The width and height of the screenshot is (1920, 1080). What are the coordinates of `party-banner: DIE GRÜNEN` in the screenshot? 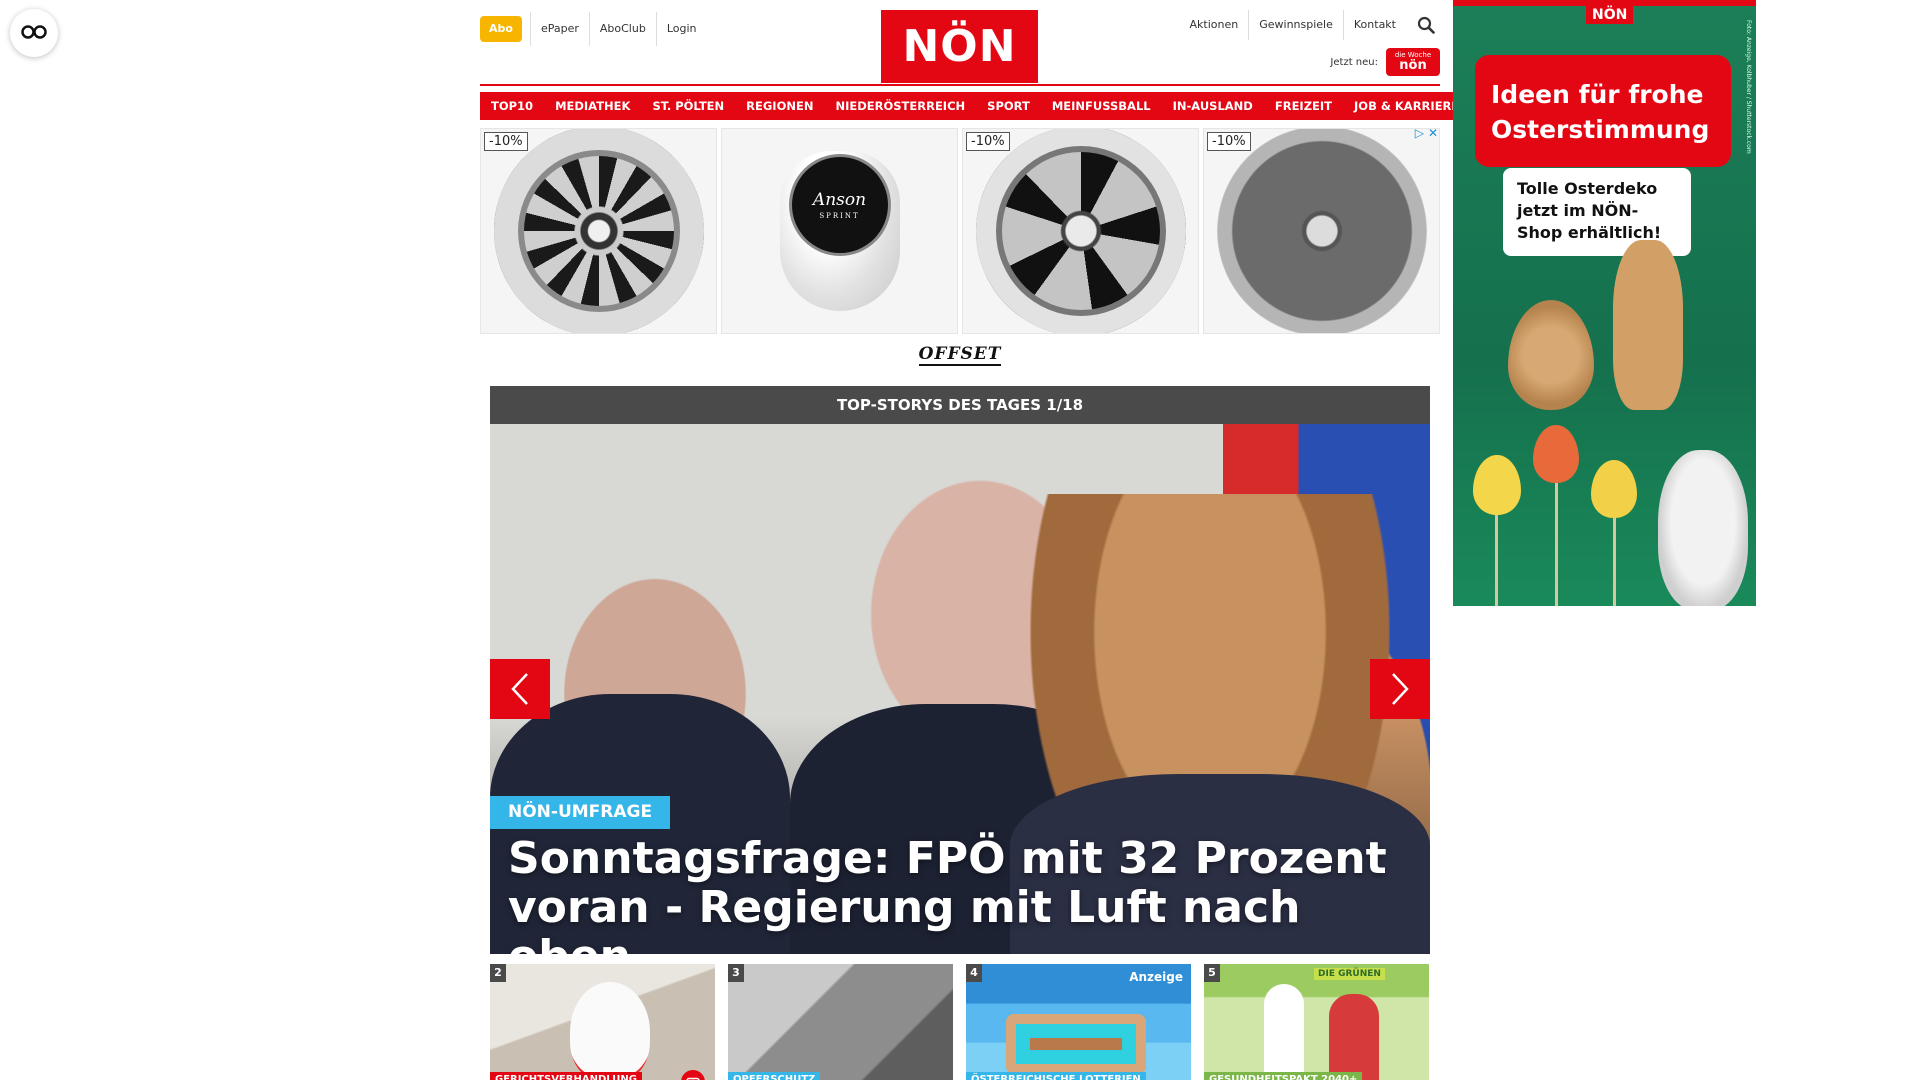 It's located at (1349, 974).